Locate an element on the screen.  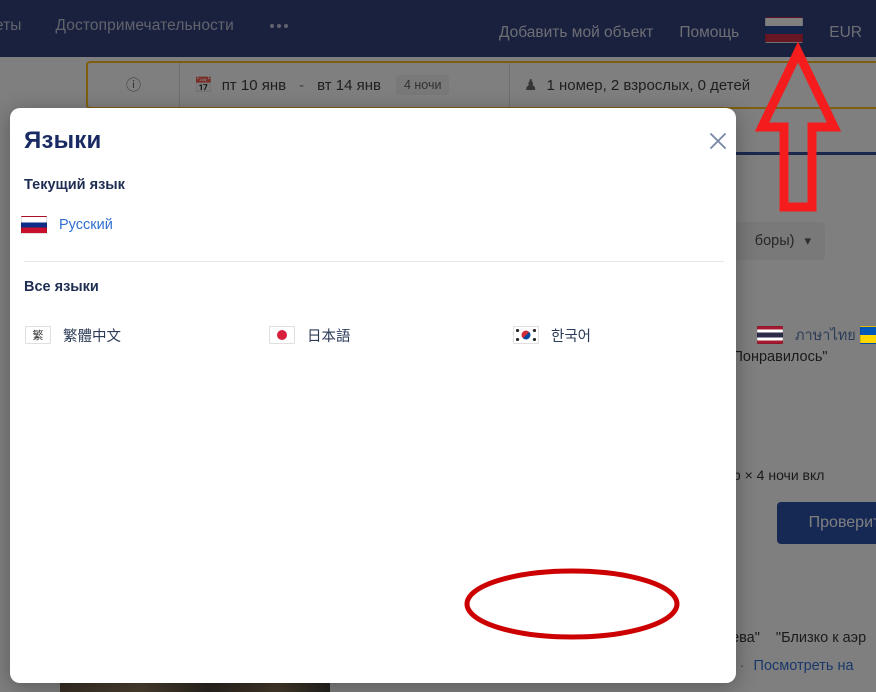
language-option-: Українська is located at coordinates (866, 335).